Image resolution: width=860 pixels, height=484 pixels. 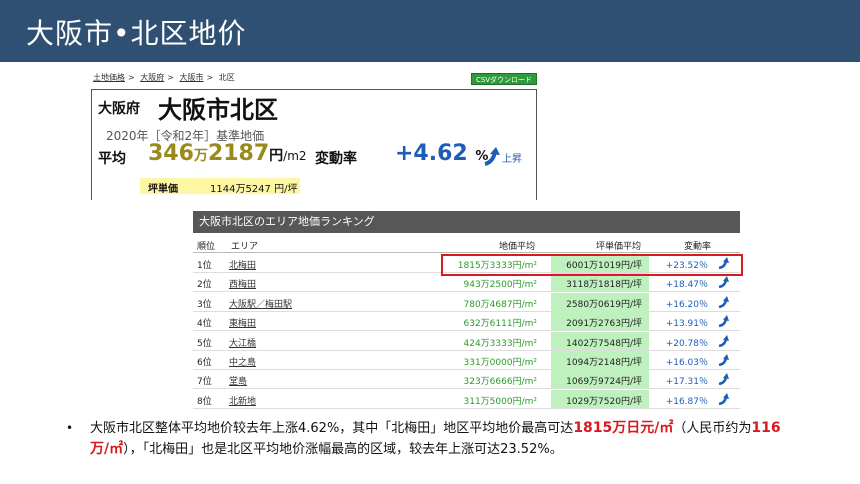 I want to click on table-row: 6位 中之島 331万0000円/m² 1094万2148円/坪 +16.03％, so click(x=466, y=360).